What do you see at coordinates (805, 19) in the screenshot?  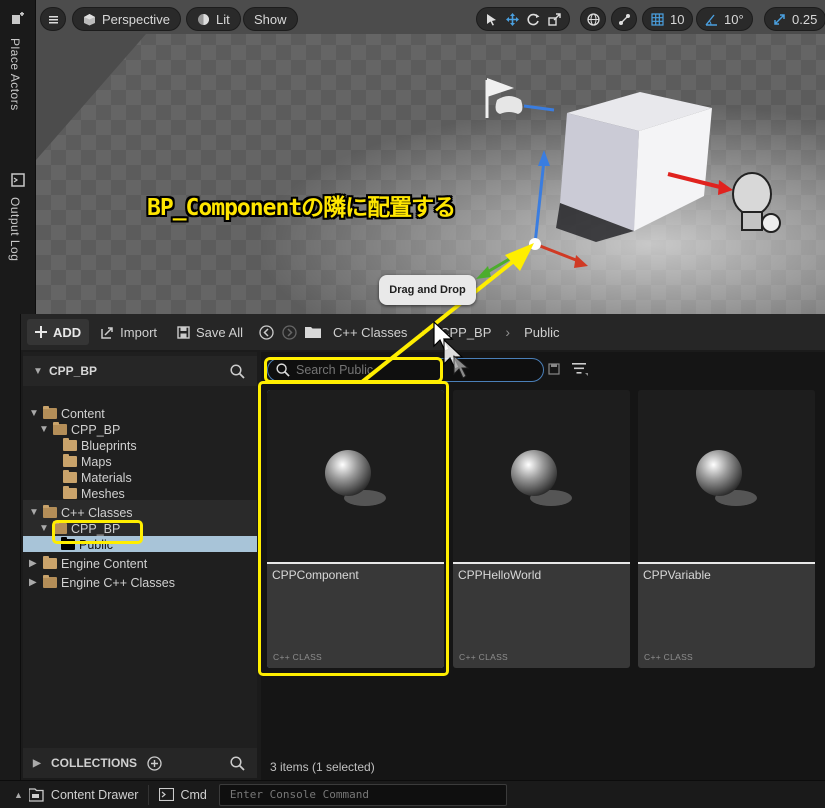 I see `scale-snap-value: 0.25` at bounding box center [805, 19].